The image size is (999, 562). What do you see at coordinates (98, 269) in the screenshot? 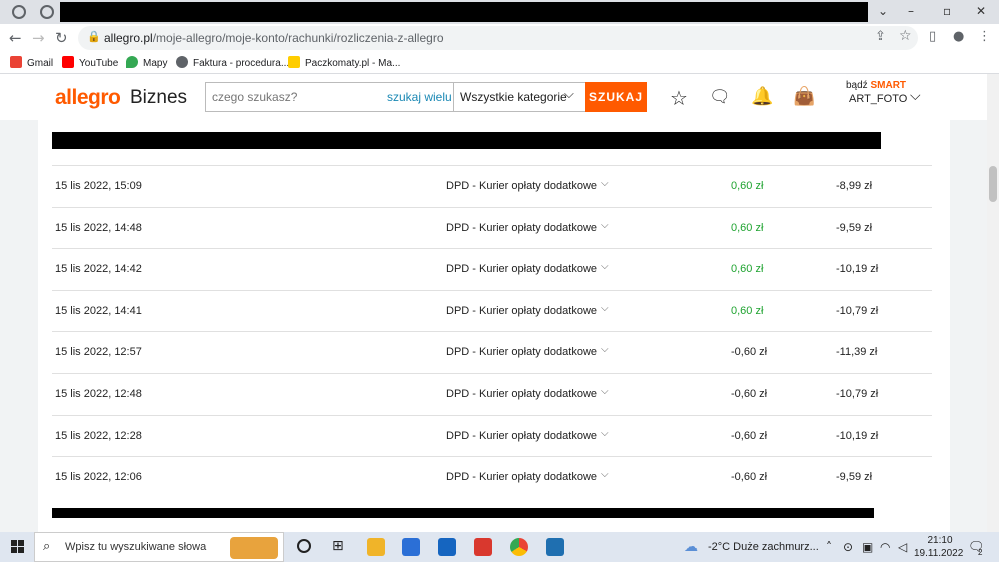
I see `transaction-date: 15 lis 2022, 14:42` at bounding box center [98, 269].